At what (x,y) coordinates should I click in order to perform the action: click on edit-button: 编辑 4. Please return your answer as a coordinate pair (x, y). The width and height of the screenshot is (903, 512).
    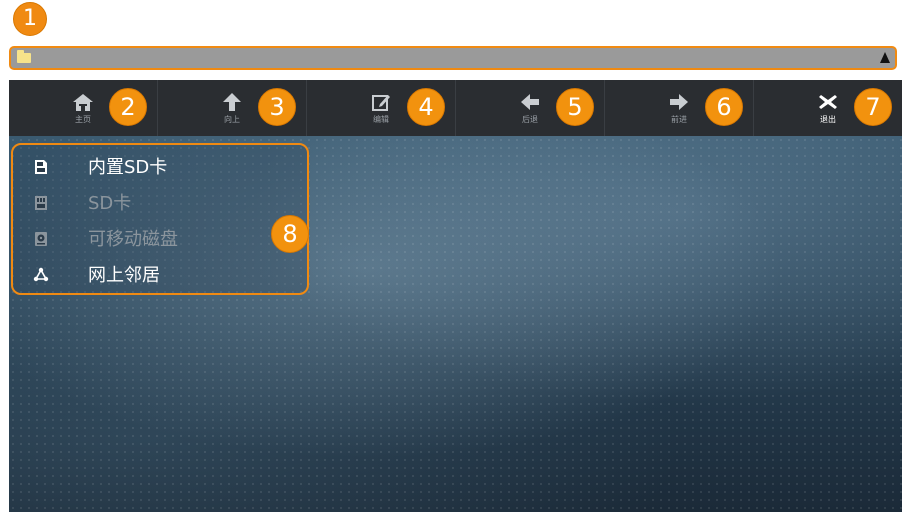
    Looking at the image, I should click on (381, 108).